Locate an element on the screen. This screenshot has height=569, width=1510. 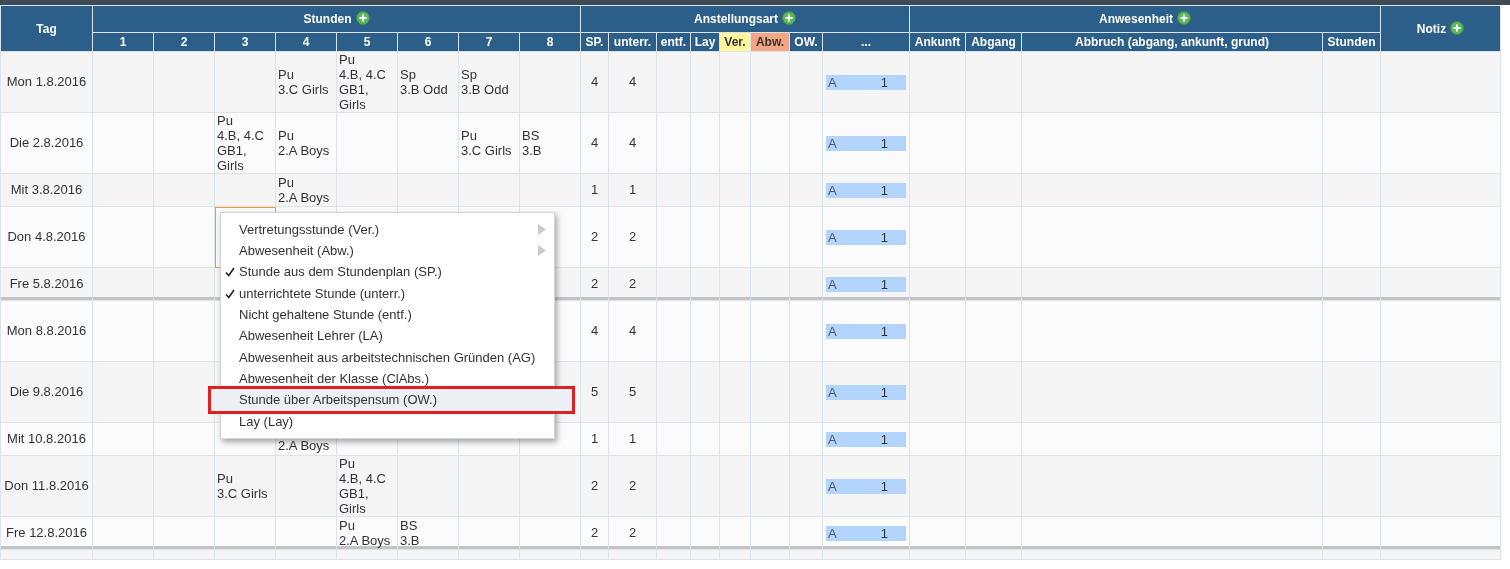
day-cell: Mon 1.8.2016 is located at coordinates (46, 82).